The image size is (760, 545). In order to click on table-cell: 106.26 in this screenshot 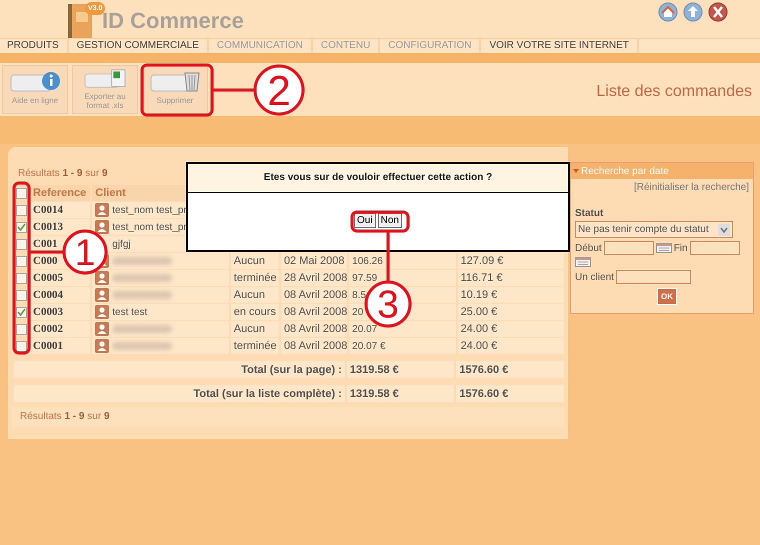, I will do `click(402, 261)`.